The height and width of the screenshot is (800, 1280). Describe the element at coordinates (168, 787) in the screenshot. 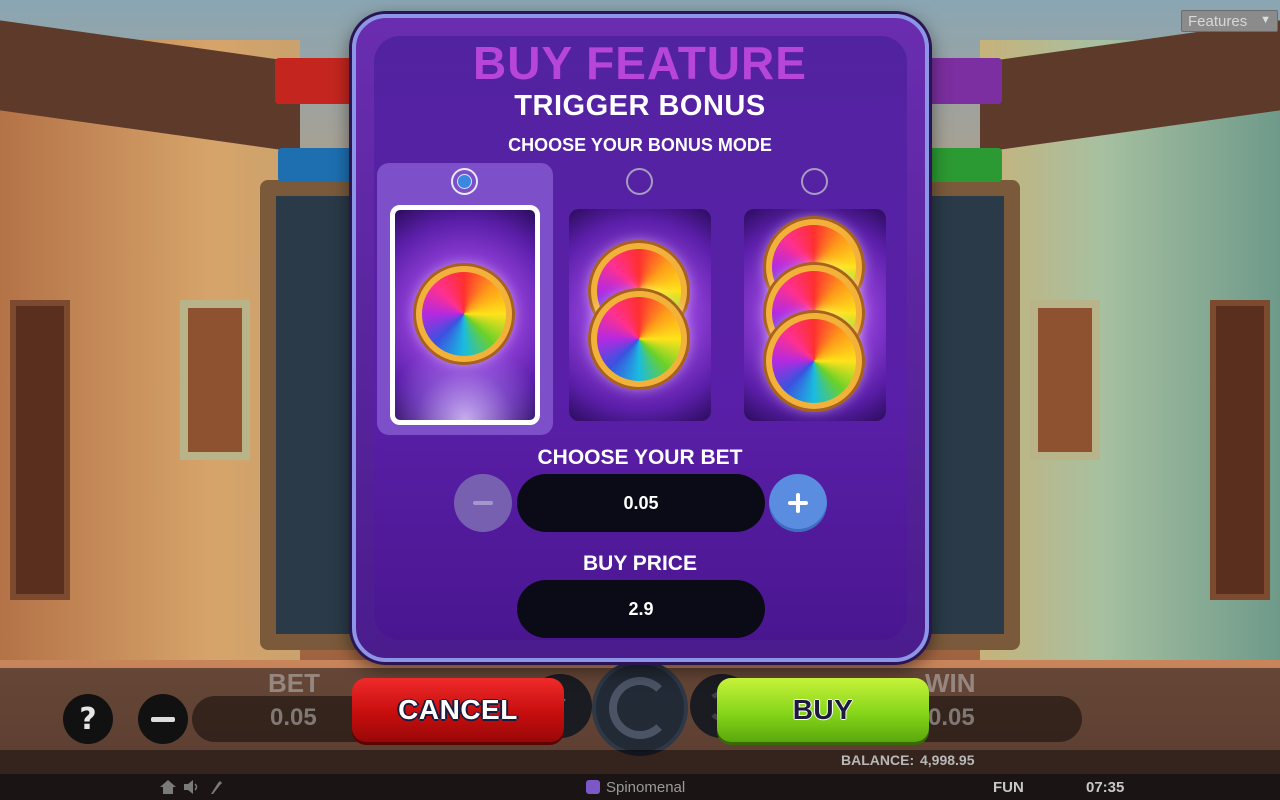

I see `home-icon` at that location.